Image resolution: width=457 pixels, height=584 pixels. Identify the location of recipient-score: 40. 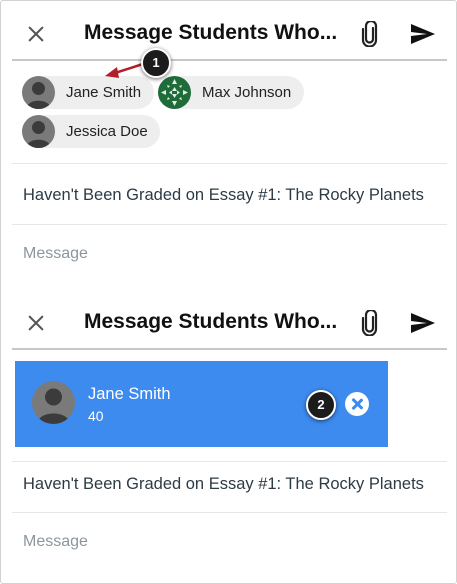
(96, 416).